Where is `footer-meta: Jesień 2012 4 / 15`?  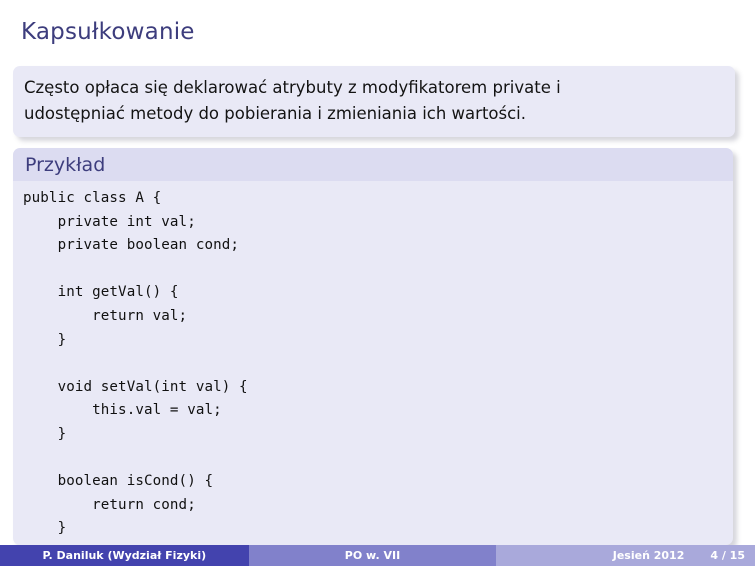
footer-meta: Jesień 2012 4 / 15 is located at coordinates (625, 555).